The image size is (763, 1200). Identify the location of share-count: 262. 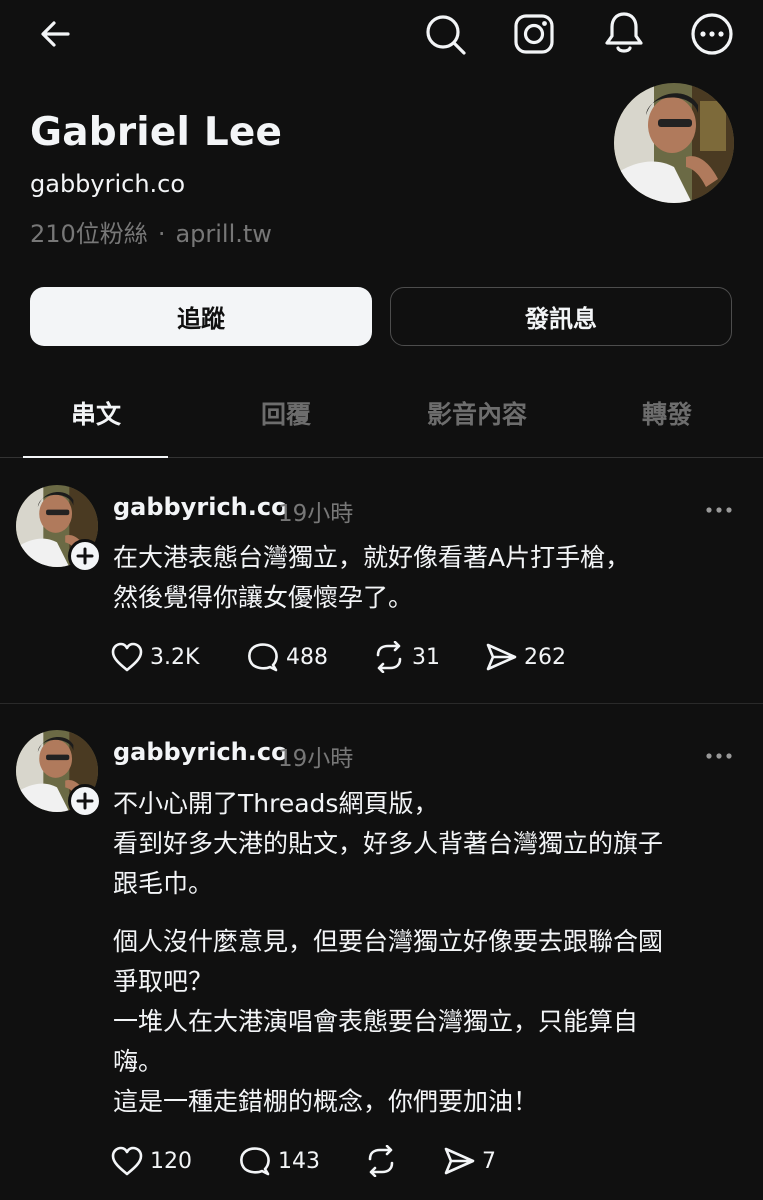
(545, 657).